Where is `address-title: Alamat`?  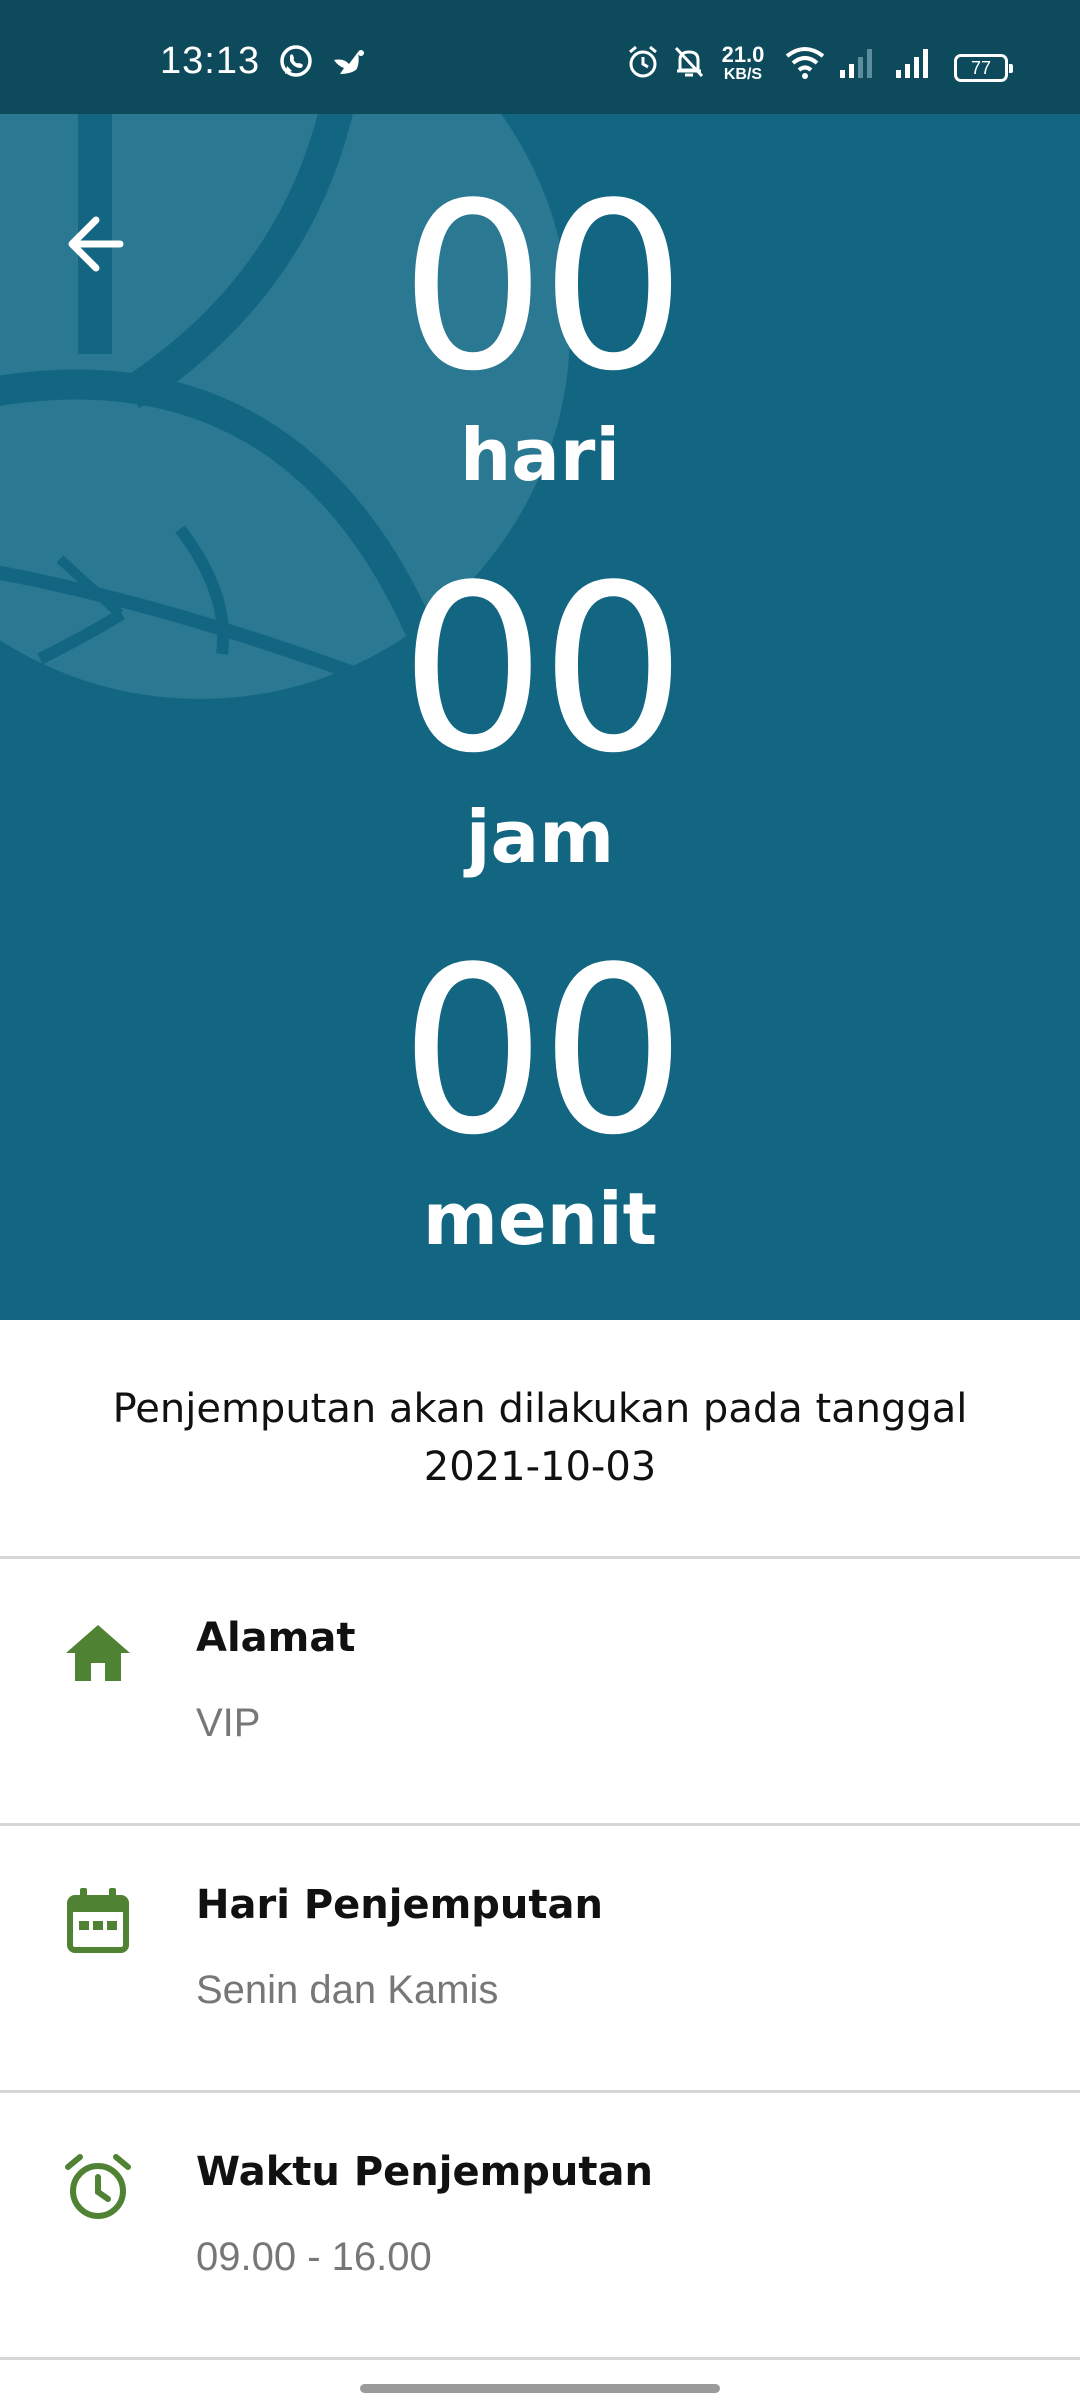
address-title: Alamat is located at coordinates (276, 1638).